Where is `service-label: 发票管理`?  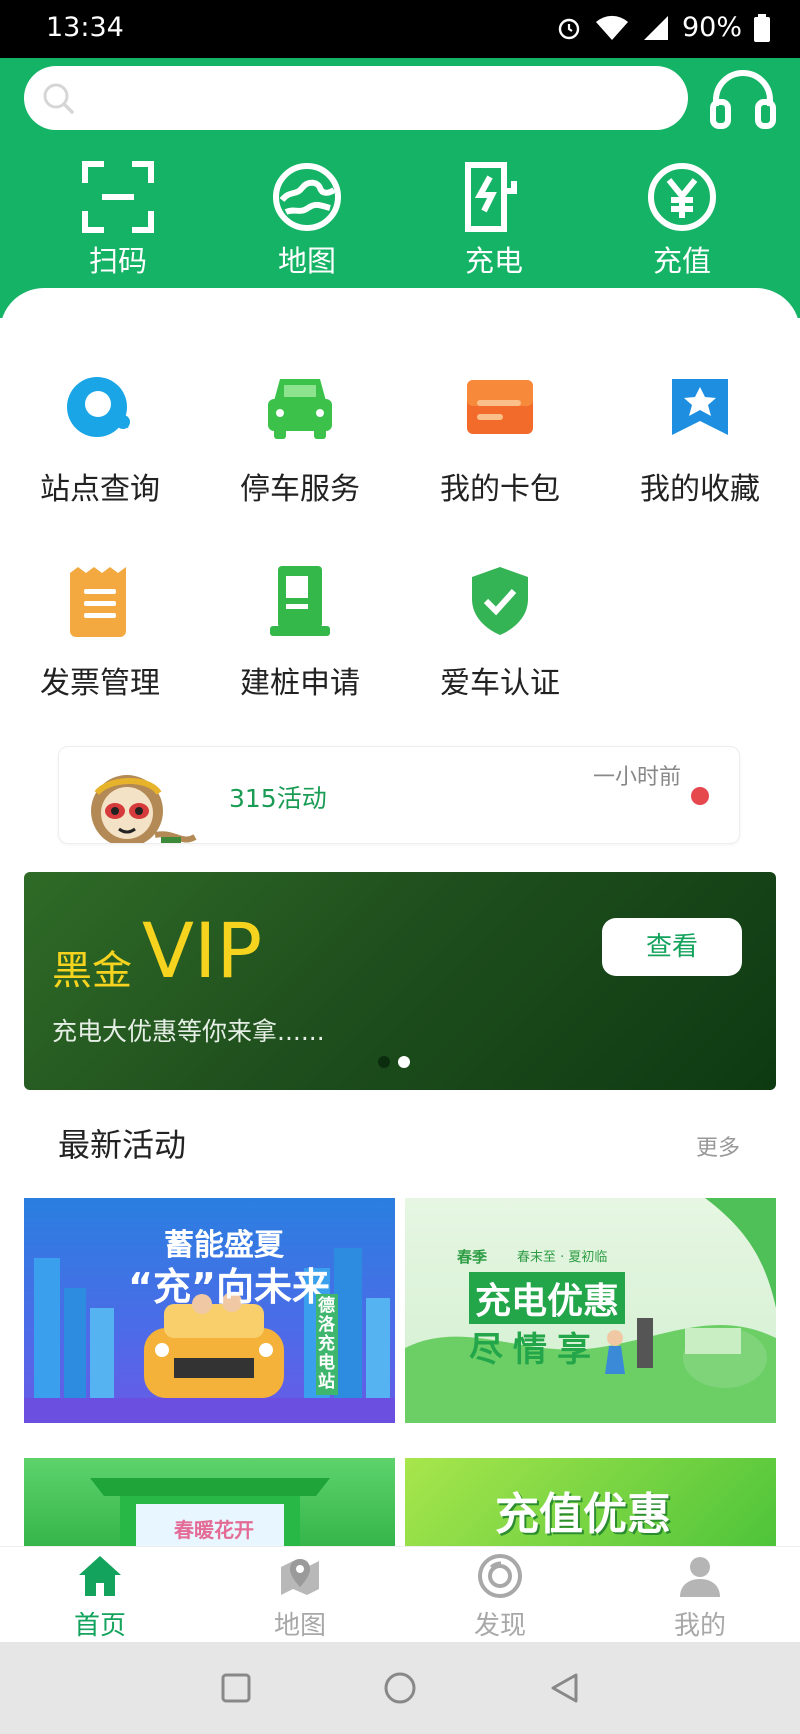
service-label: 发票管理 is located at coordinates (100, 683).